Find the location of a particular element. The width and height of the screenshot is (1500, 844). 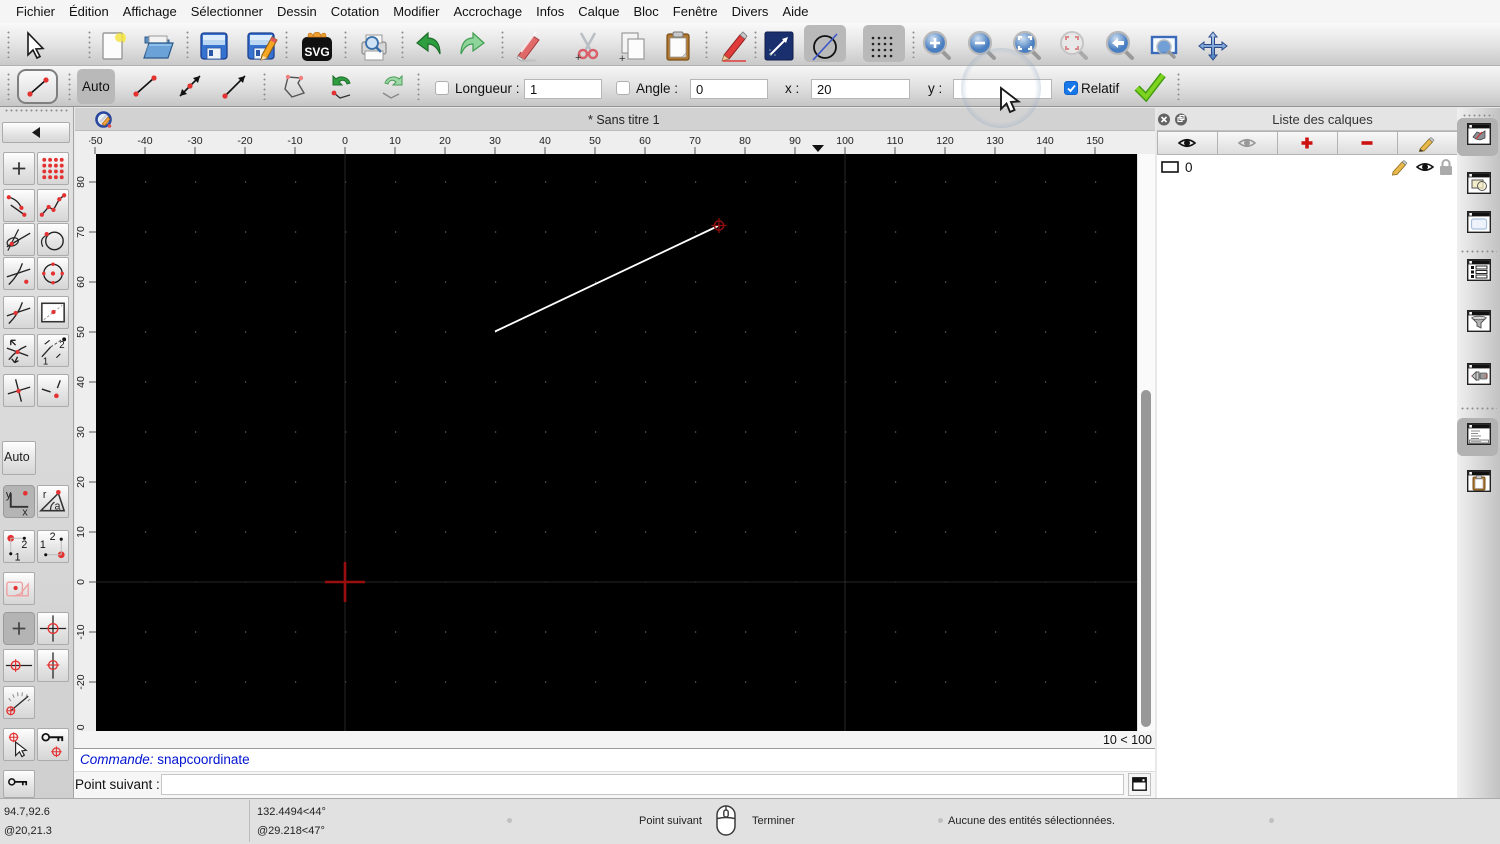

svg-text: 110 is located at coordinates (895, 141).